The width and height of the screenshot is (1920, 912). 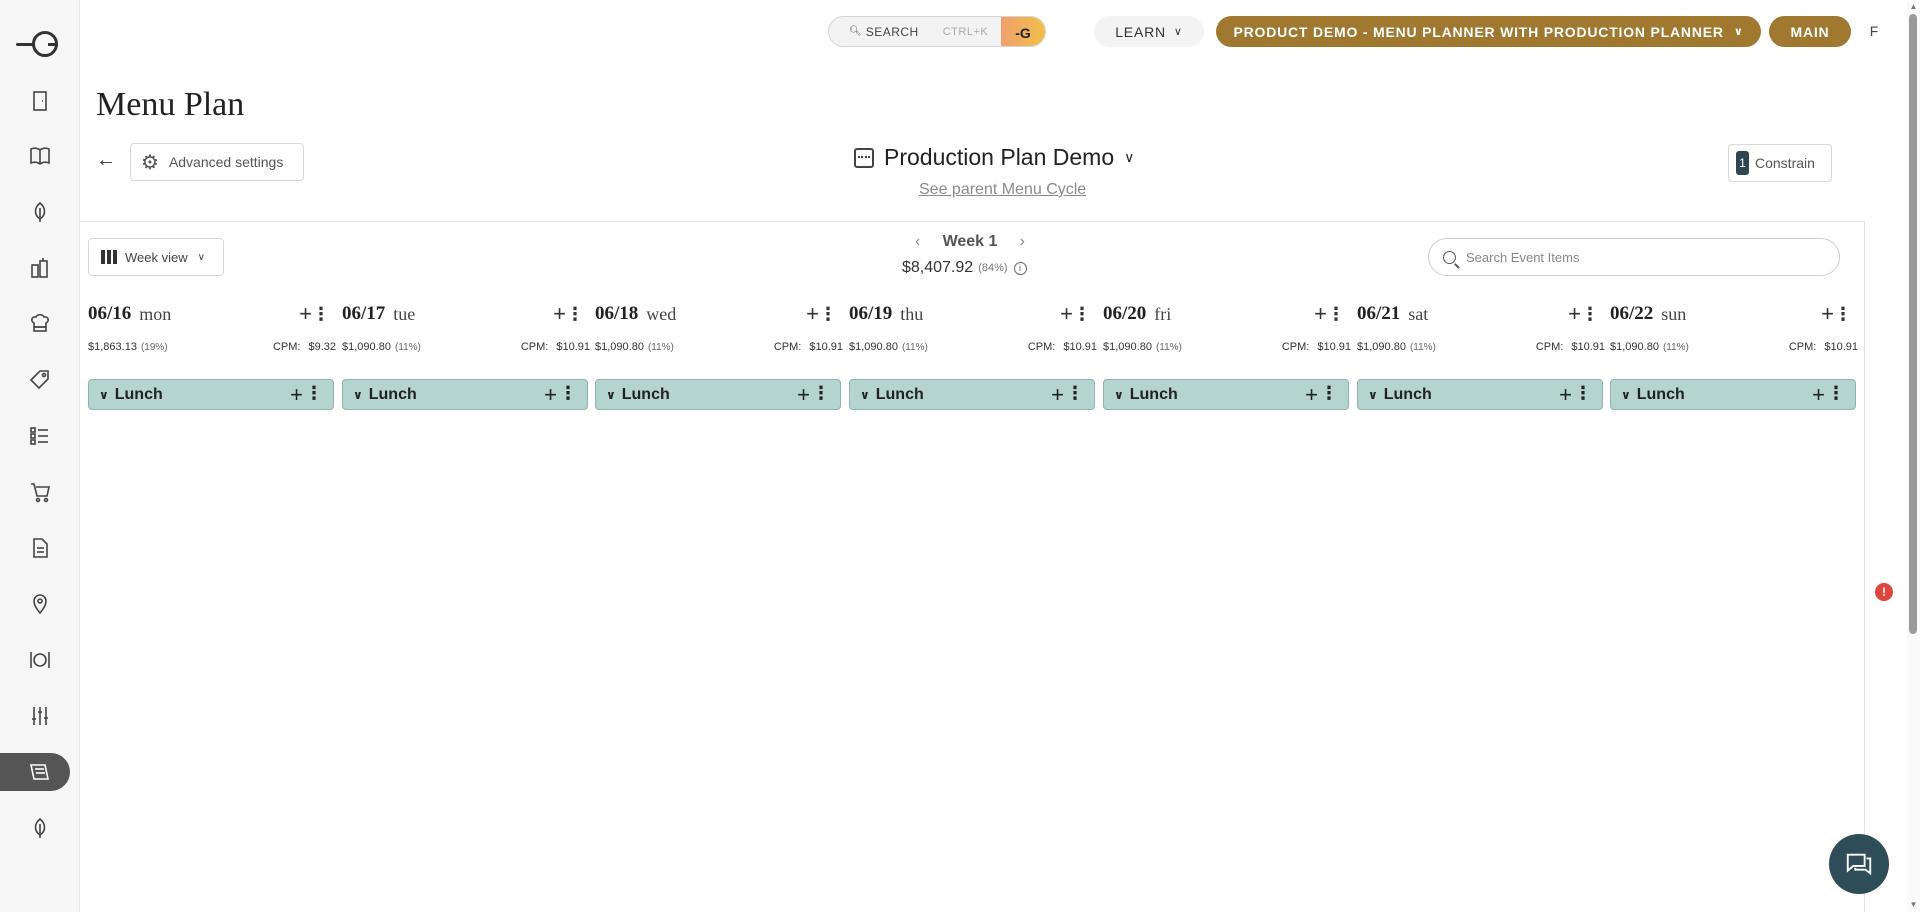 What do you see at coordinates (1020, 268) in the screenshot?
I see `info-icon: i` at bounding box center [1020, 268].